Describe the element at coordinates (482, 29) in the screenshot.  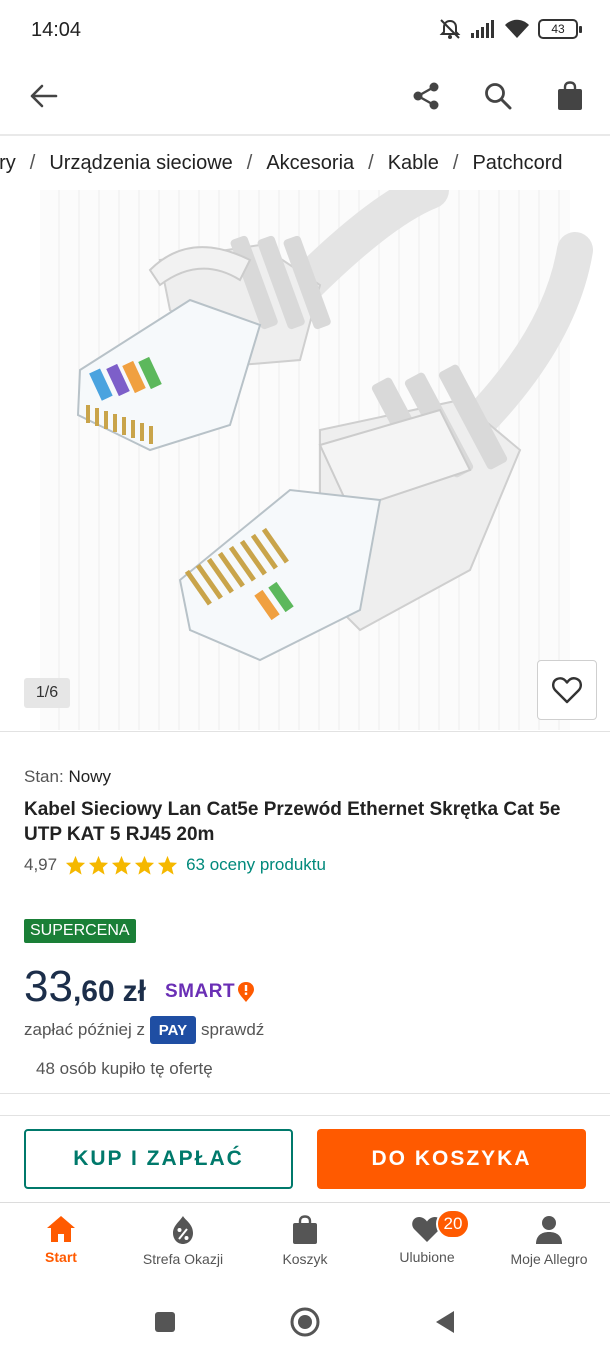
I see `signal-icon` at that location.